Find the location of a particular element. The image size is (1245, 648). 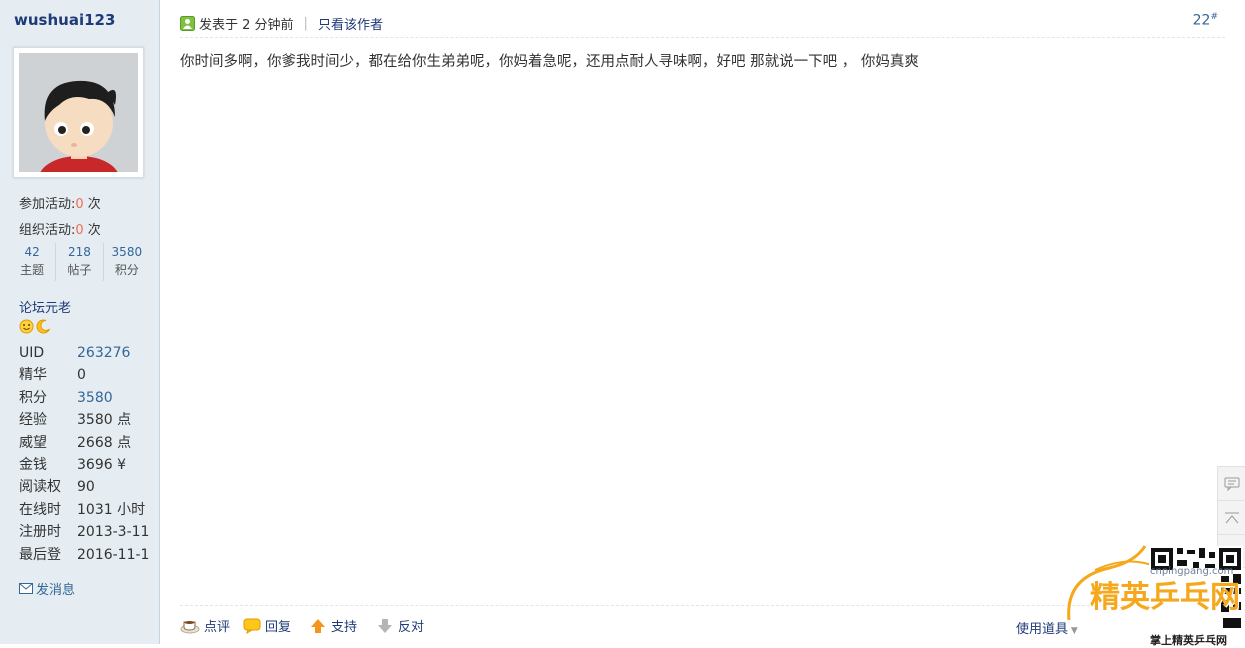

back-to-top-button is located at coordinates (1231, 518).